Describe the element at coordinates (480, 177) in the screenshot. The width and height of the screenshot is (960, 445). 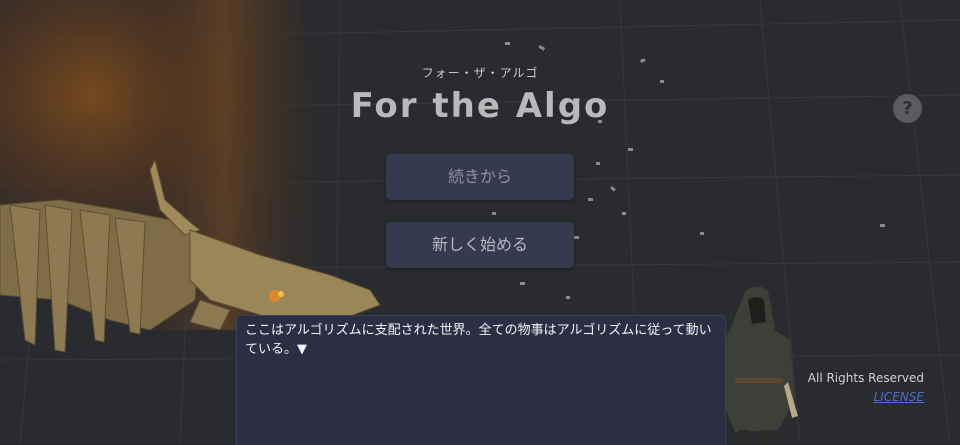
I see `continue-button: 続きから` at that location.